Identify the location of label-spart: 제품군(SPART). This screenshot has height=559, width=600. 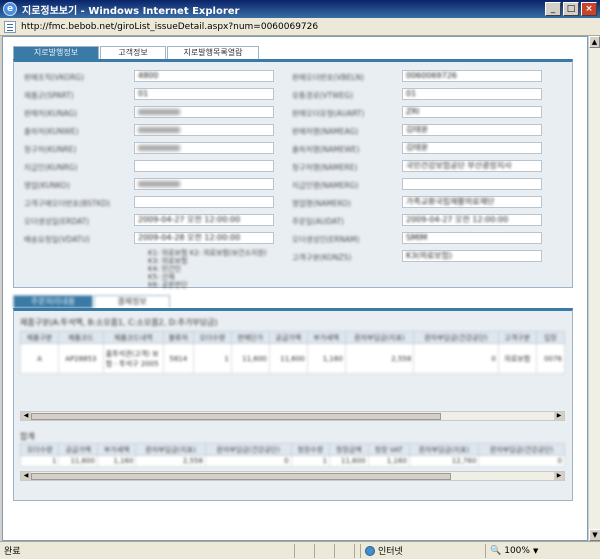
(49, 95).